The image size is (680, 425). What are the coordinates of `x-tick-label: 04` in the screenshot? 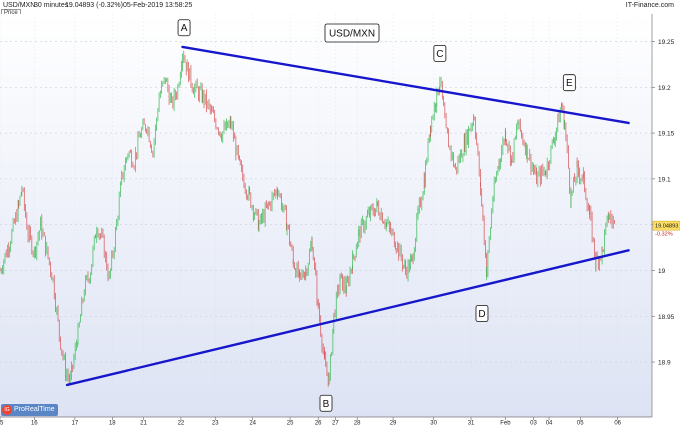 It's located at (549, 423).